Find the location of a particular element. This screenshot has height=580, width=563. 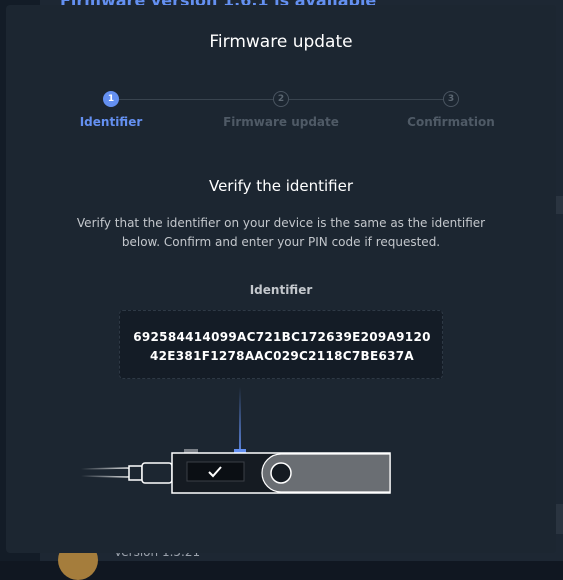

step-3-indicator: 3 is located at coordinates (451, 99).